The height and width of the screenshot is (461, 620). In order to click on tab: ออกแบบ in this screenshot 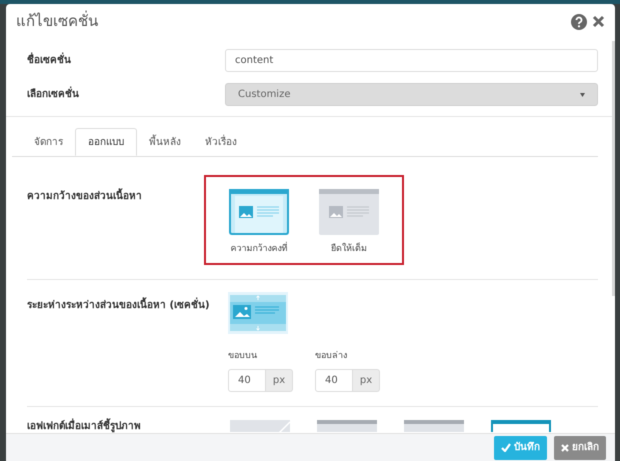, I will do `click(106, 142)`.